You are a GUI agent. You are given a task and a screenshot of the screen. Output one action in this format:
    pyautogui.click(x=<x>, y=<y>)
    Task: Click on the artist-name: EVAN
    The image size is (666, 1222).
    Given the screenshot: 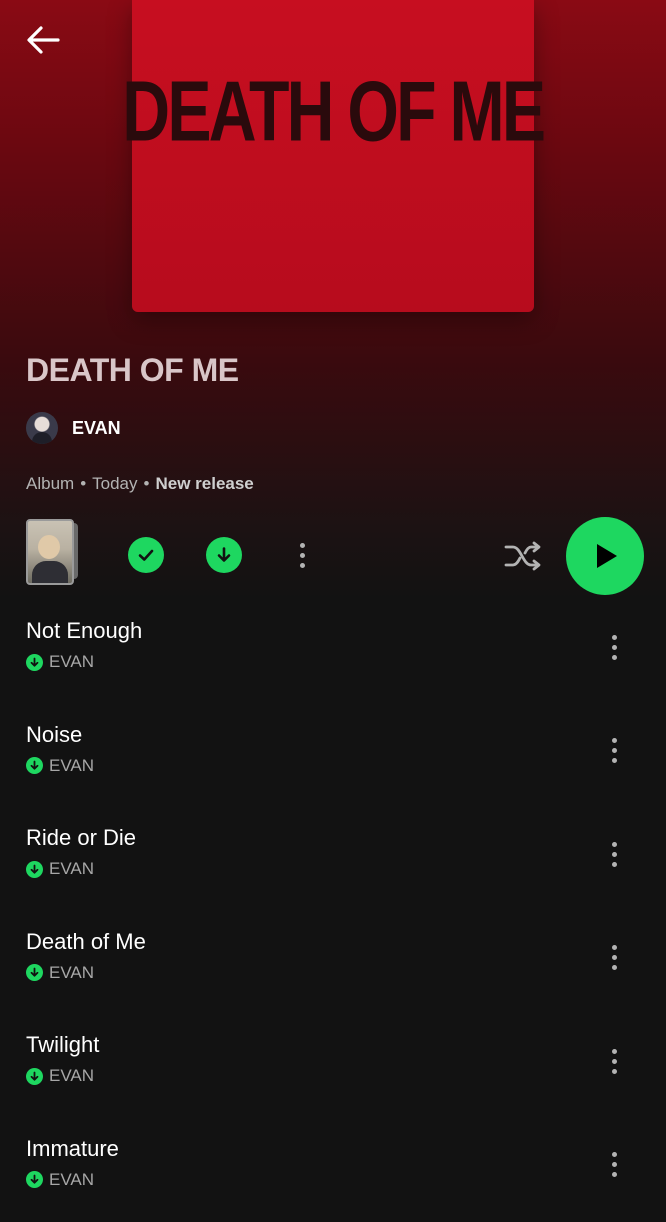 What is the action you would take?
    pyautogui.click(x=96, y=427)
    